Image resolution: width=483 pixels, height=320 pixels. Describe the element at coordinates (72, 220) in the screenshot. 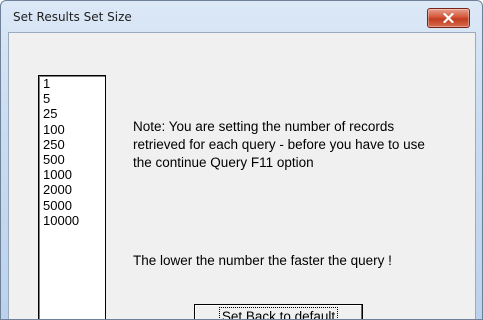

I see `list-item: 10000` at that location.